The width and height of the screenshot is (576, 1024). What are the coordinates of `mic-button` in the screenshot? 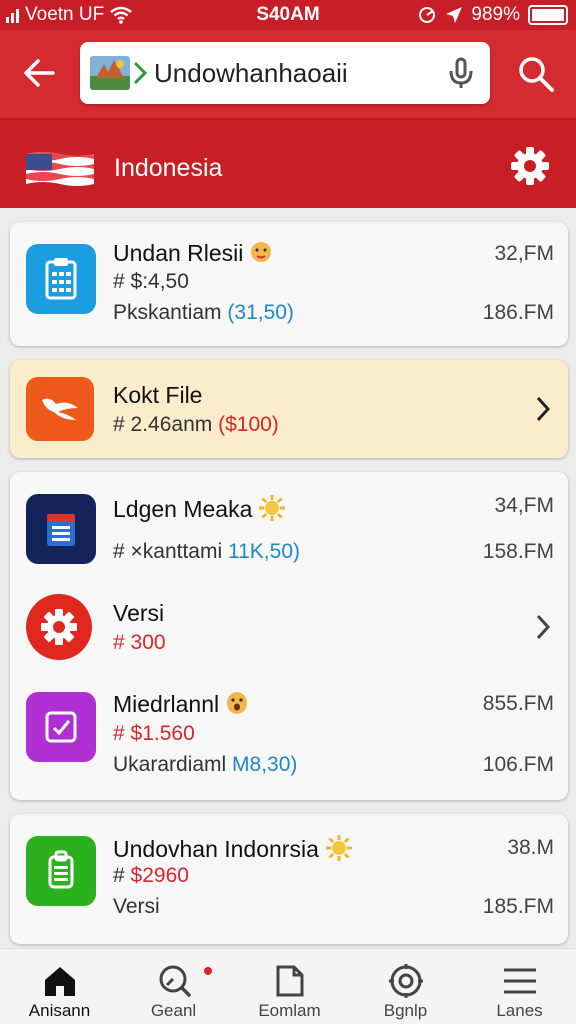 It's located at (461, 73).